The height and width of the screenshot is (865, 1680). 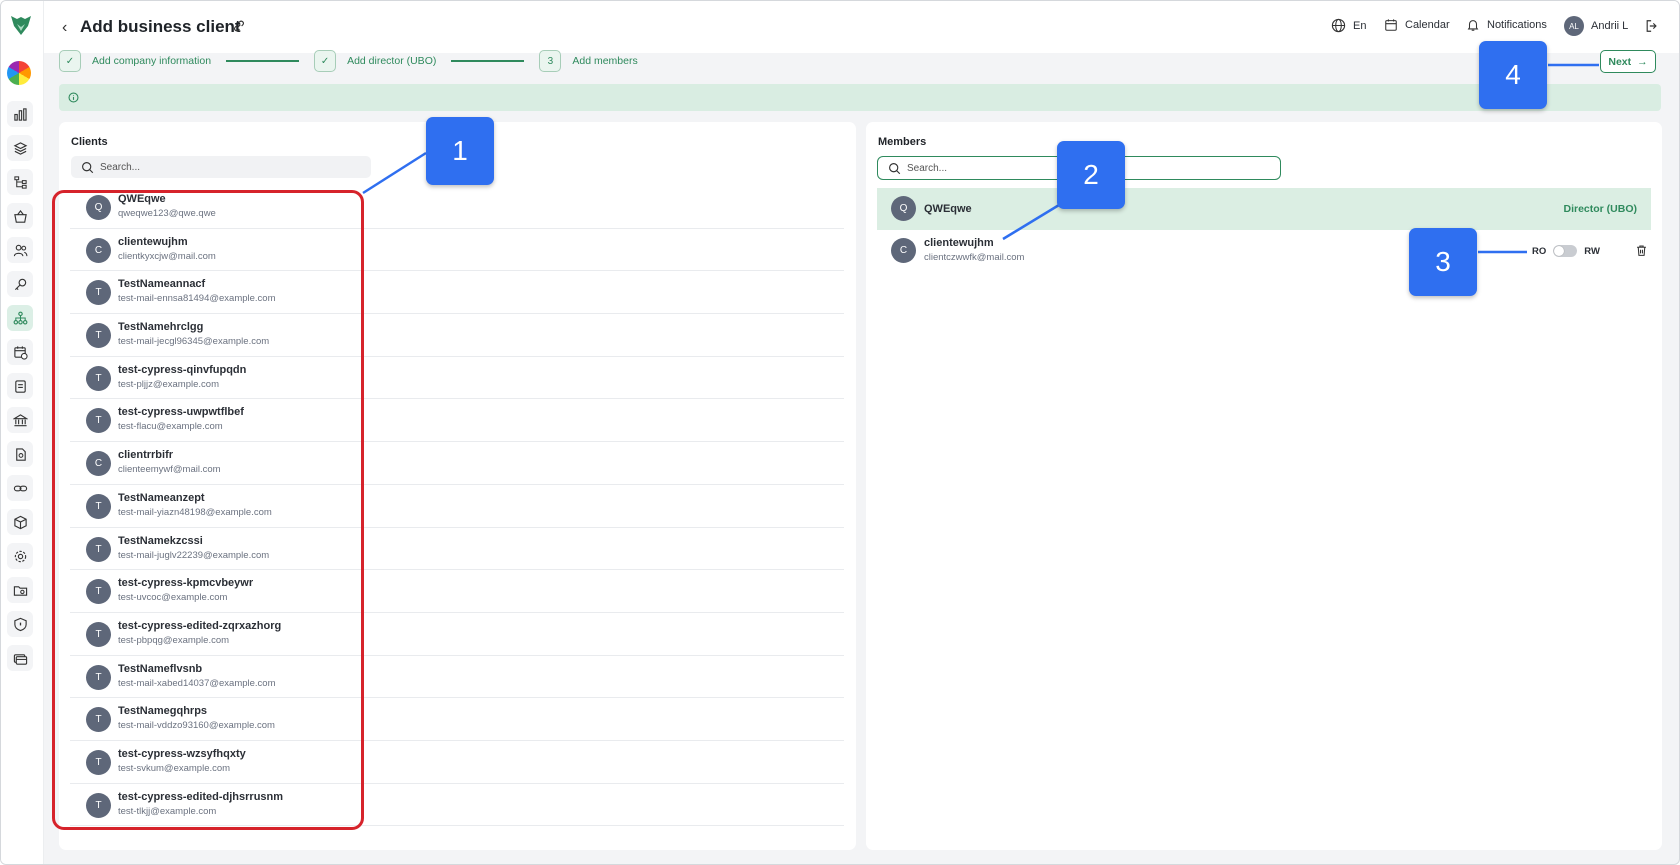 What do you see at coordinates (1513, 75) in the screenshot?
I see `callout-4: 4` at bounding box center [1513, 75].